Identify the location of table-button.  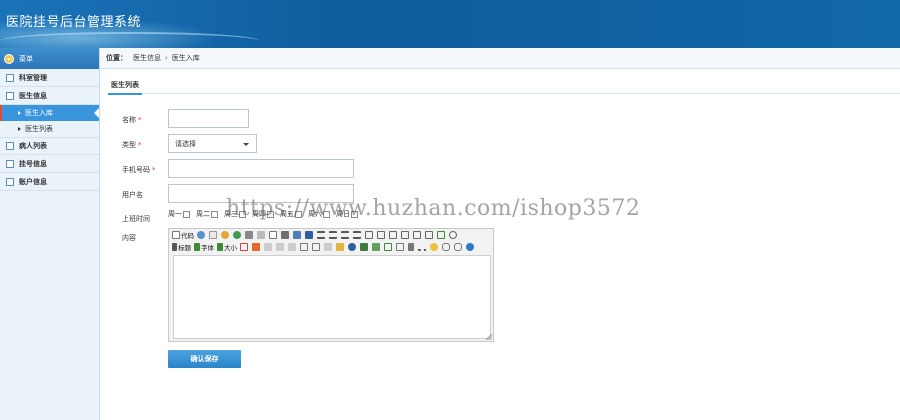
(388, 247).